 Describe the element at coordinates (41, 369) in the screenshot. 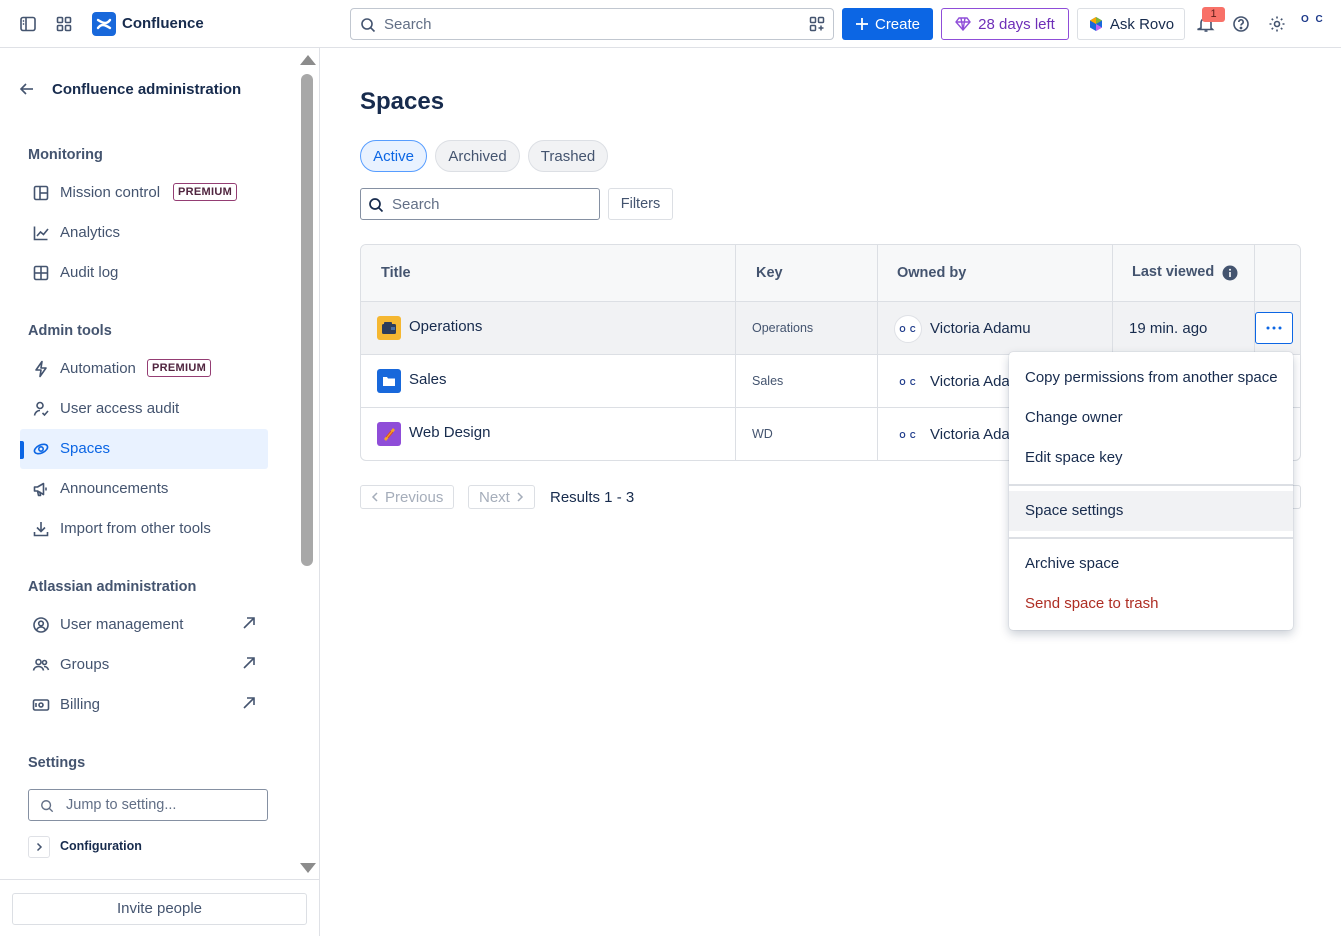

I see `lightning-bolt-icon` at that location.